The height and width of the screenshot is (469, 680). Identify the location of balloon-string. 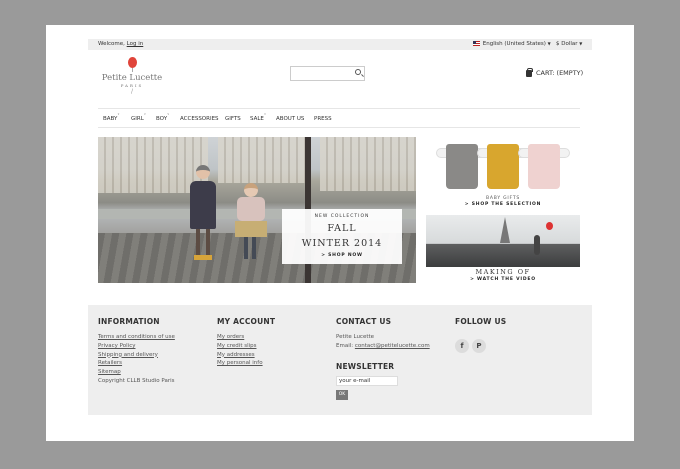
(132, 70).